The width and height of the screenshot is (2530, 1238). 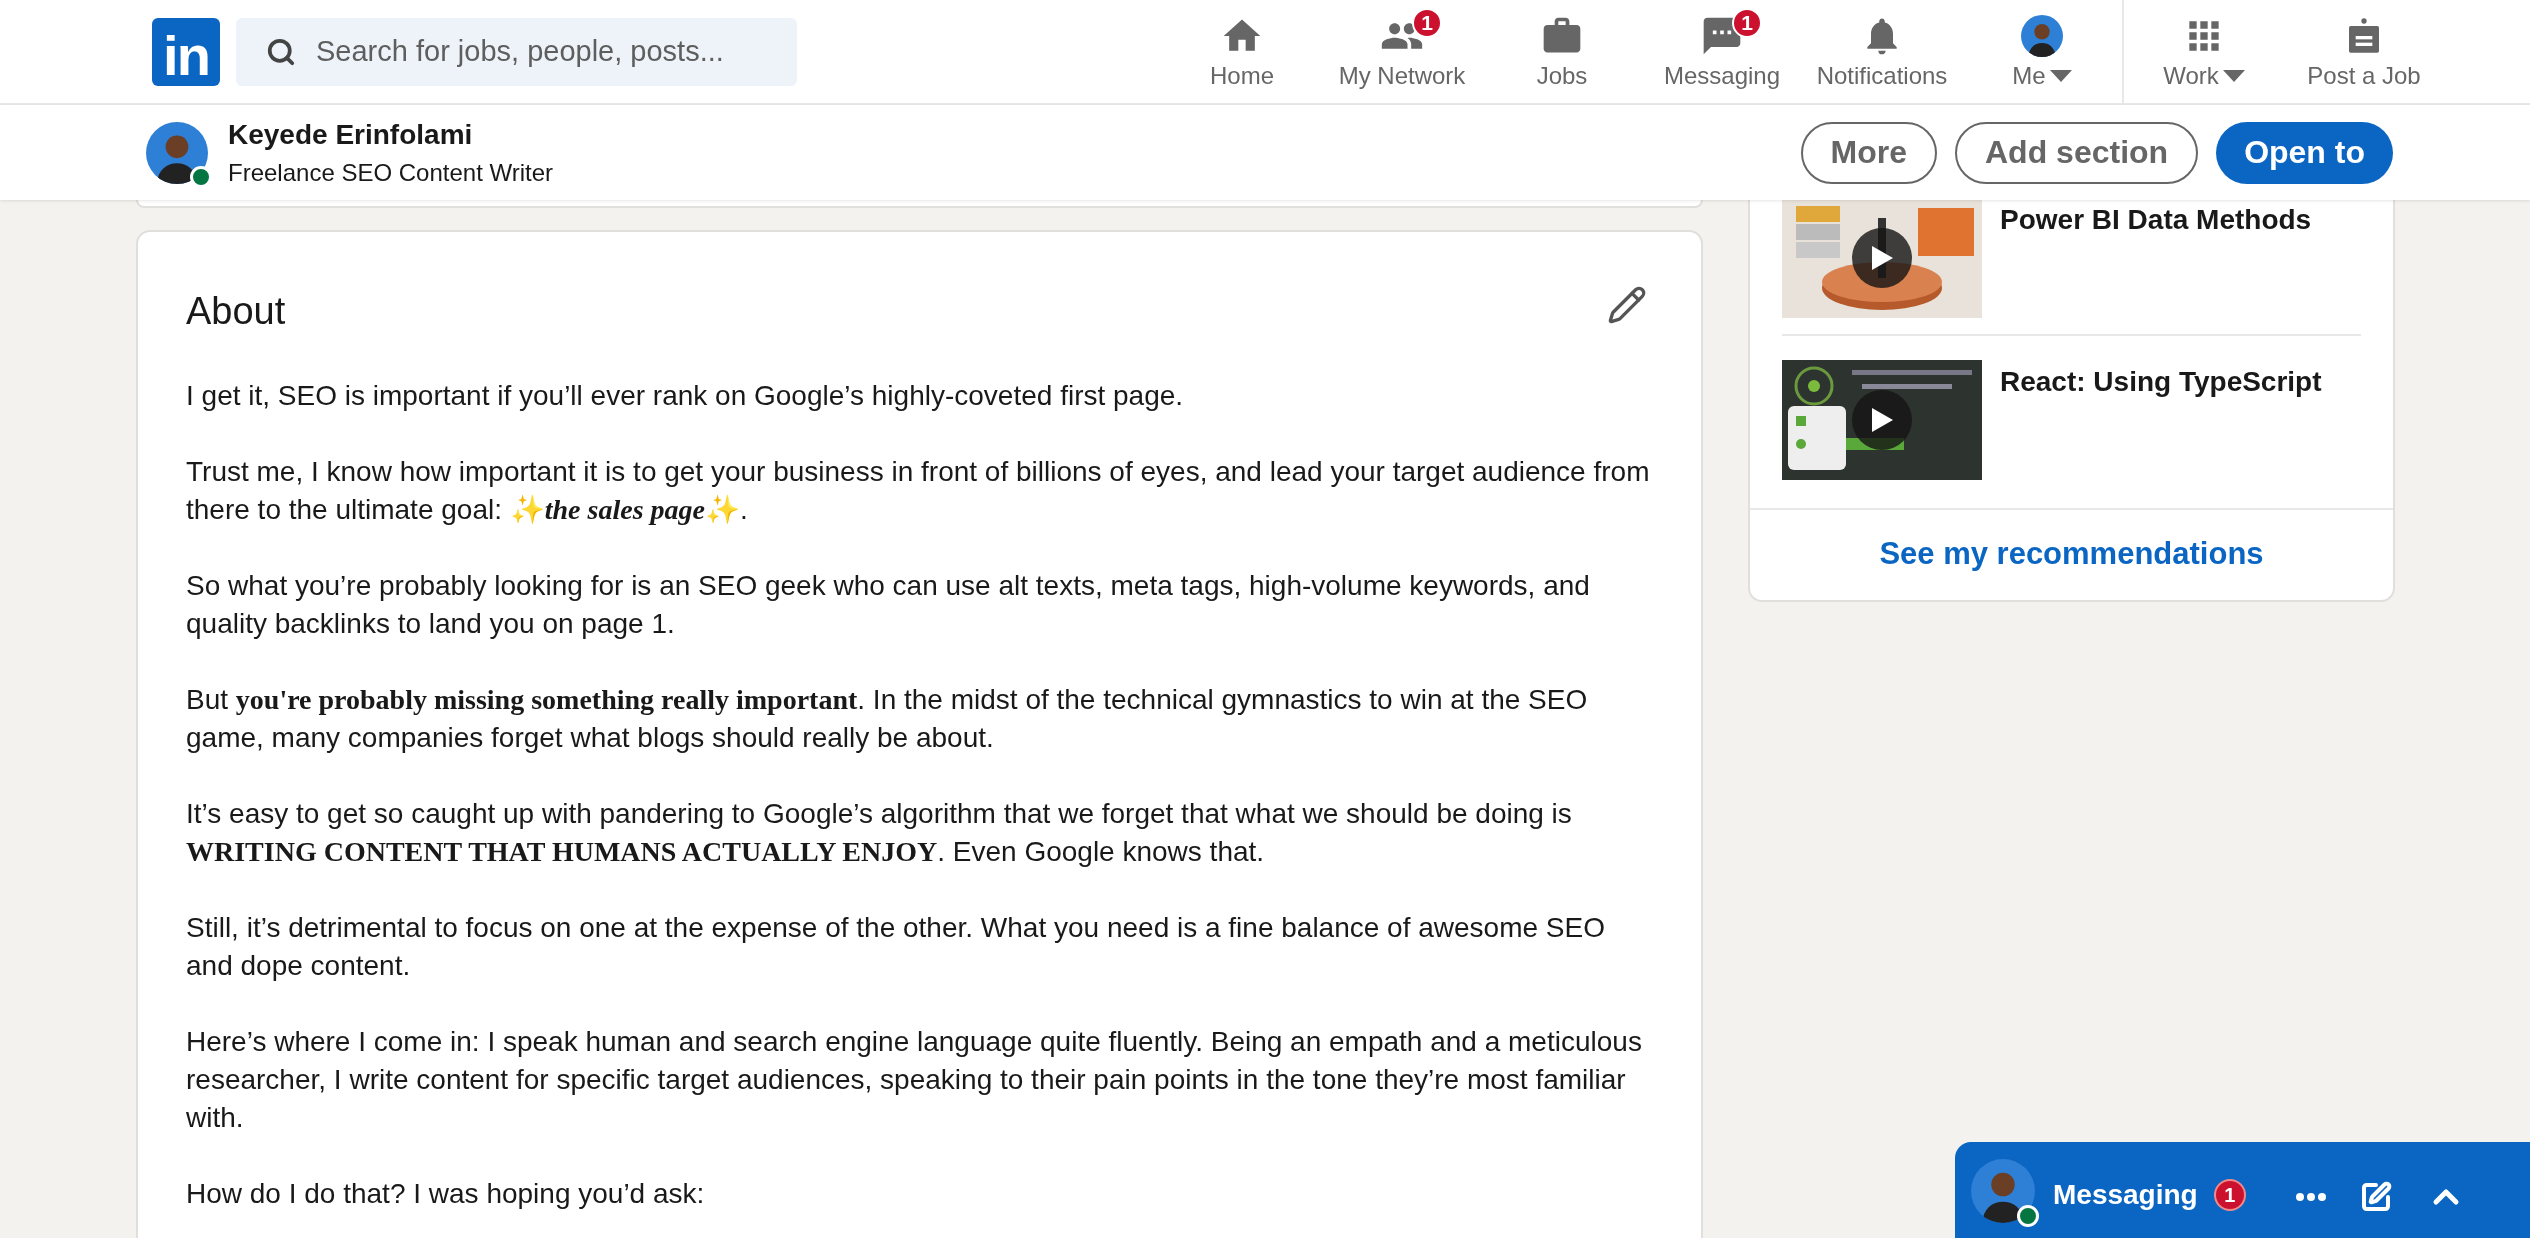 I want to click on more-icon, so click(x=2310, y=1197).